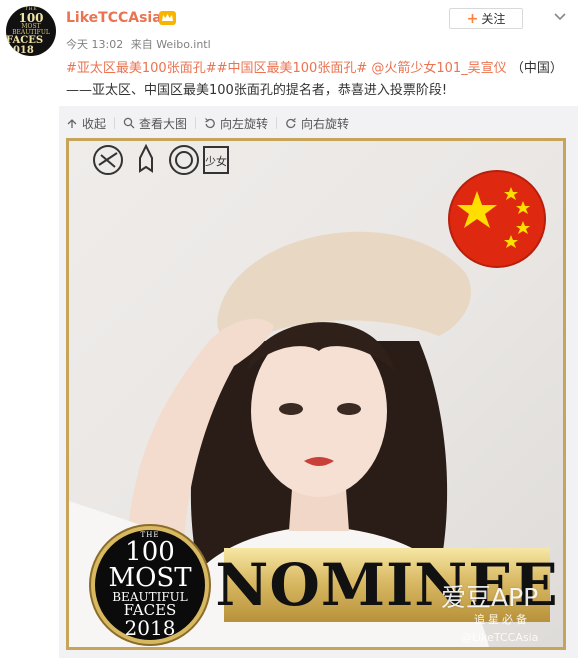 Image resolution: width=586 pixels, height=658 pixels. I want to click on top100-badge: THE 100 MOST BEAUTIFUL FACES 2018, so click(150, 585).